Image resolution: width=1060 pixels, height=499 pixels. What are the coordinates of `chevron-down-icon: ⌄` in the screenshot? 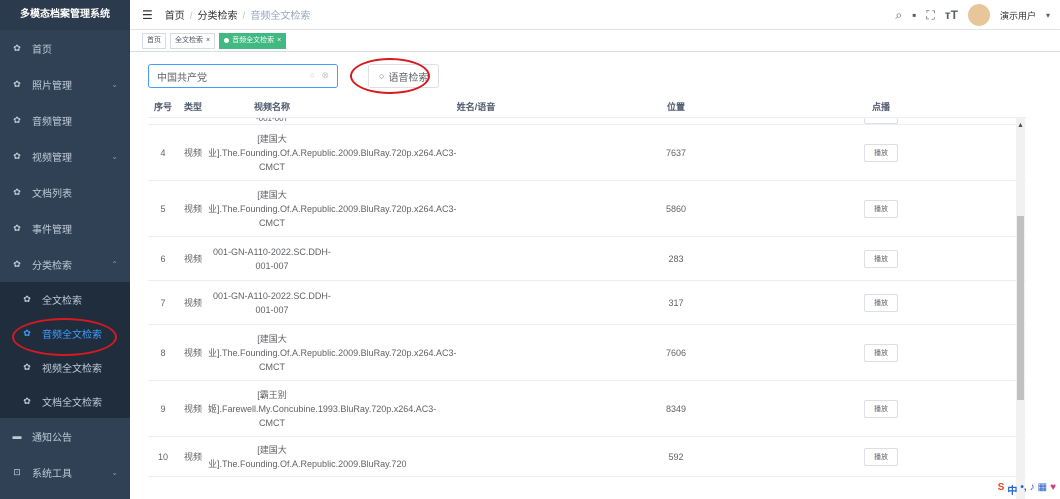 It's located at (114, 84).